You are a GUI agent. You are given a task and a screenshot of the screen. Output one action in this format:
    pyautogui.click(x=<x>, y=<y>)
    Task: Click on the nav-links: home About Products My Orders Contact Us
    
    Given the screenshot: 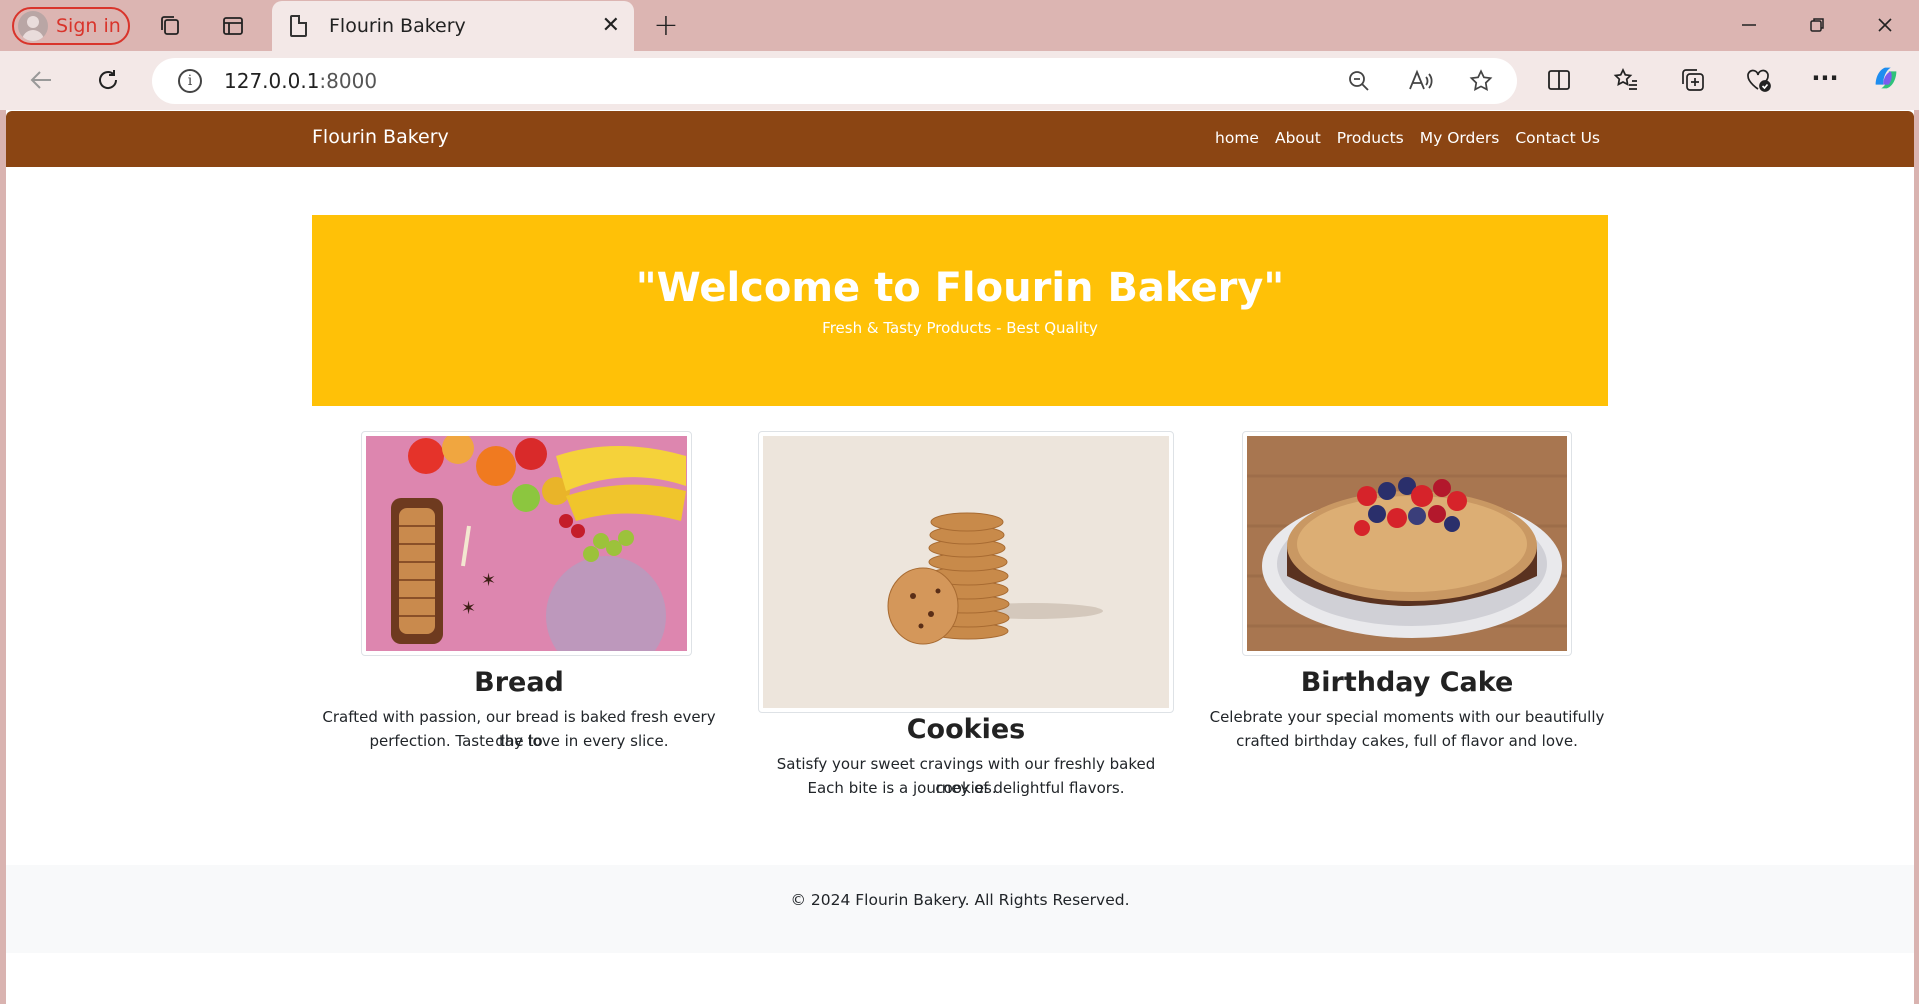 What is the action you would take?
    pyautogui.click(x=1407, y=138)
    